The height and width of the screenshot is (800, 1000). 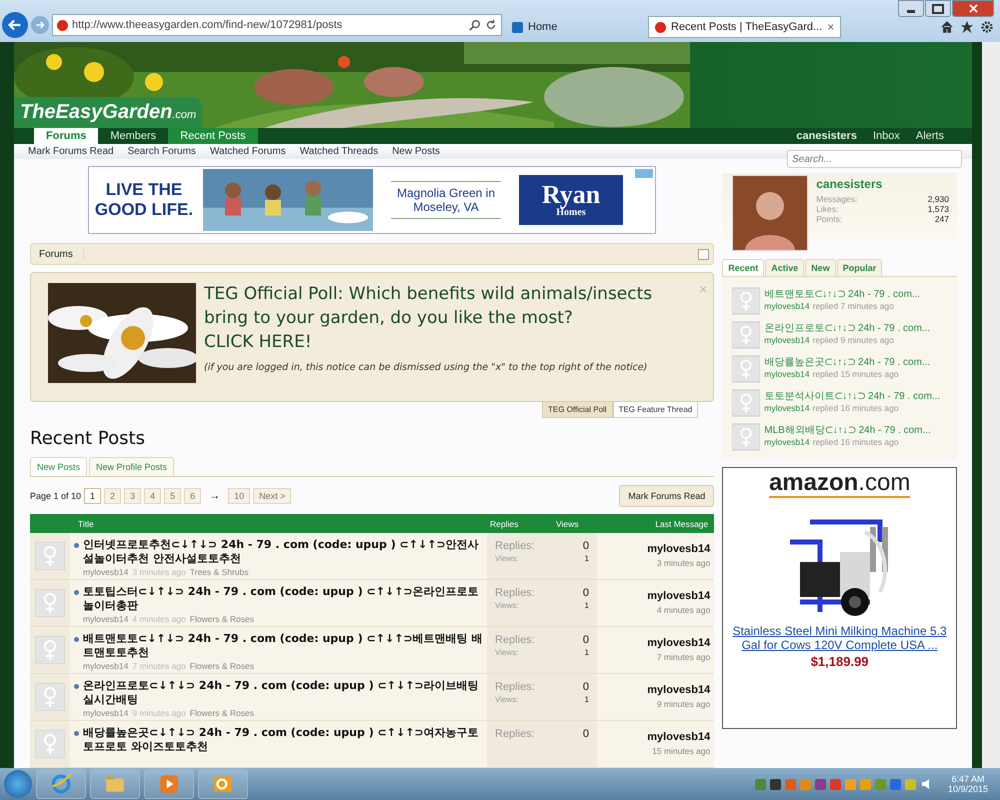 I want to click on browser-tab: Home, so click(x=575, y=27).